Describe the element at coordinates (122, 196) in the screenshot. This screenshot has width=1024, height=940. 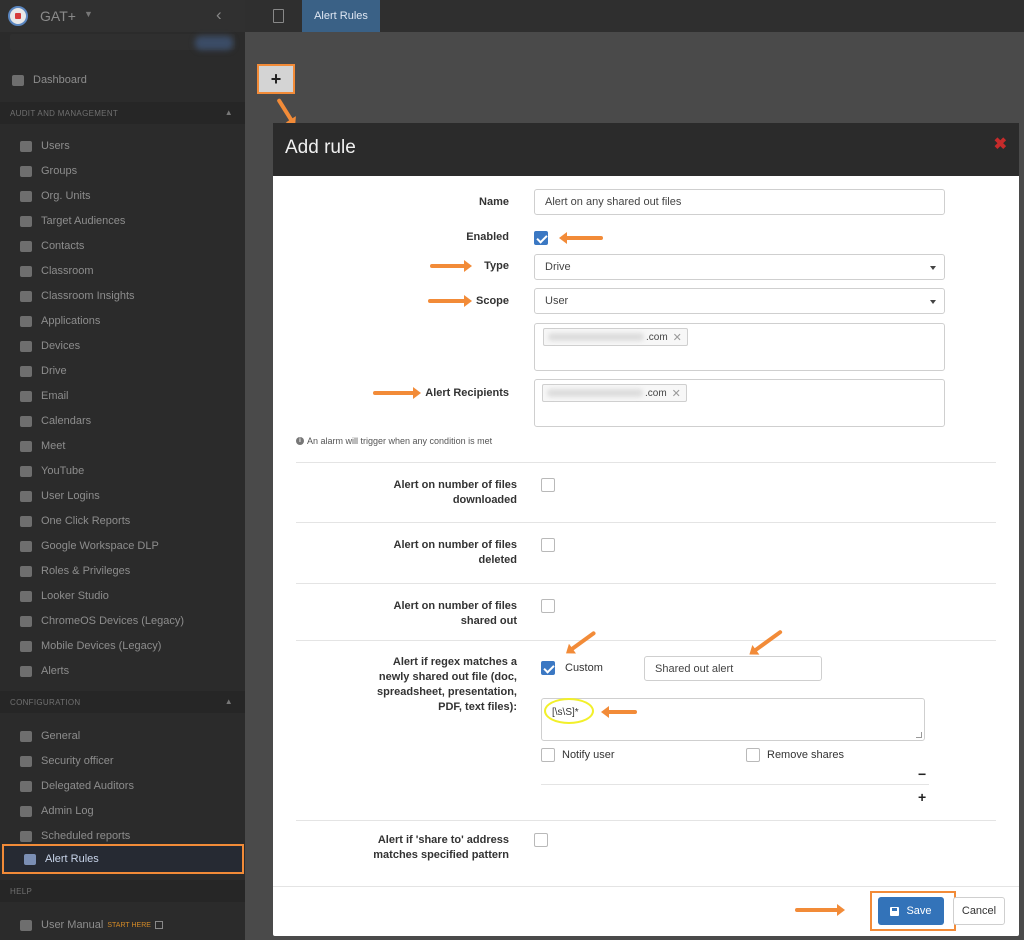
I see `sidebar-item-org-units: Org. Units` at that location.